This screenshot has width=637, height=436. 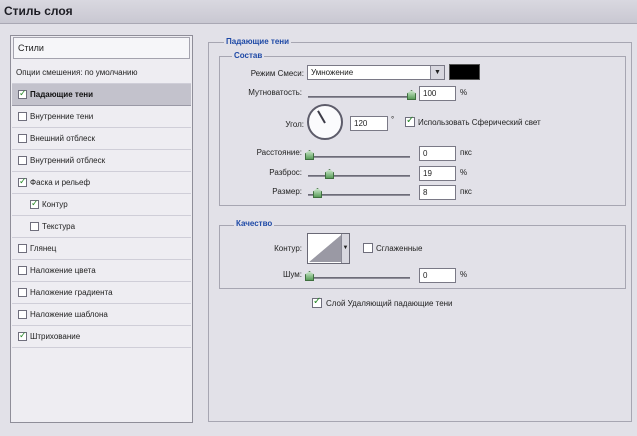 I want to click on style-item-inner-glow: Внутренний отблеск, so click(x=101, y=161).